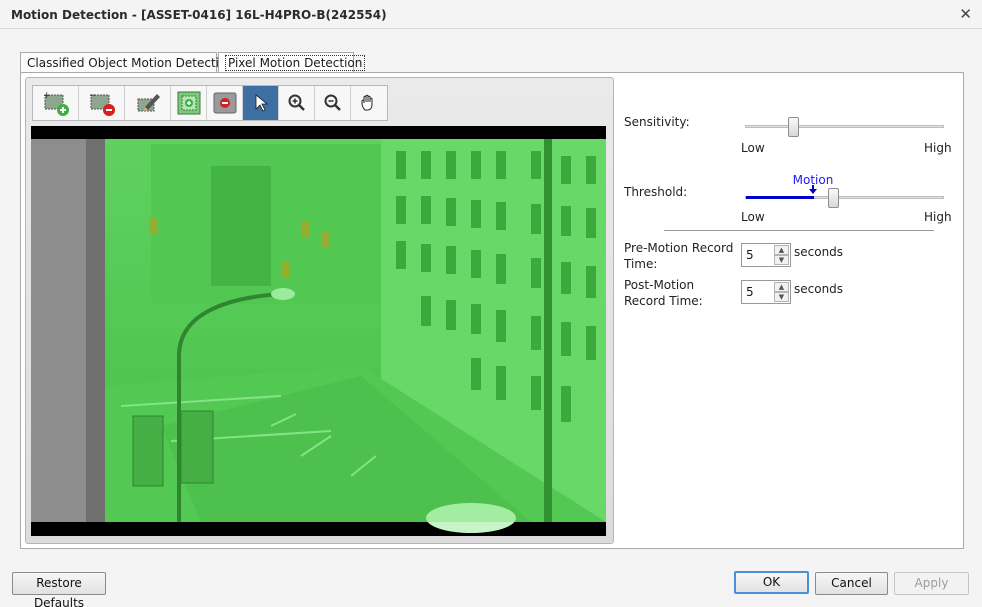 The width and height of the screenshot is (982, 607). I want to click on select-all-region-button, so click(189, 103).